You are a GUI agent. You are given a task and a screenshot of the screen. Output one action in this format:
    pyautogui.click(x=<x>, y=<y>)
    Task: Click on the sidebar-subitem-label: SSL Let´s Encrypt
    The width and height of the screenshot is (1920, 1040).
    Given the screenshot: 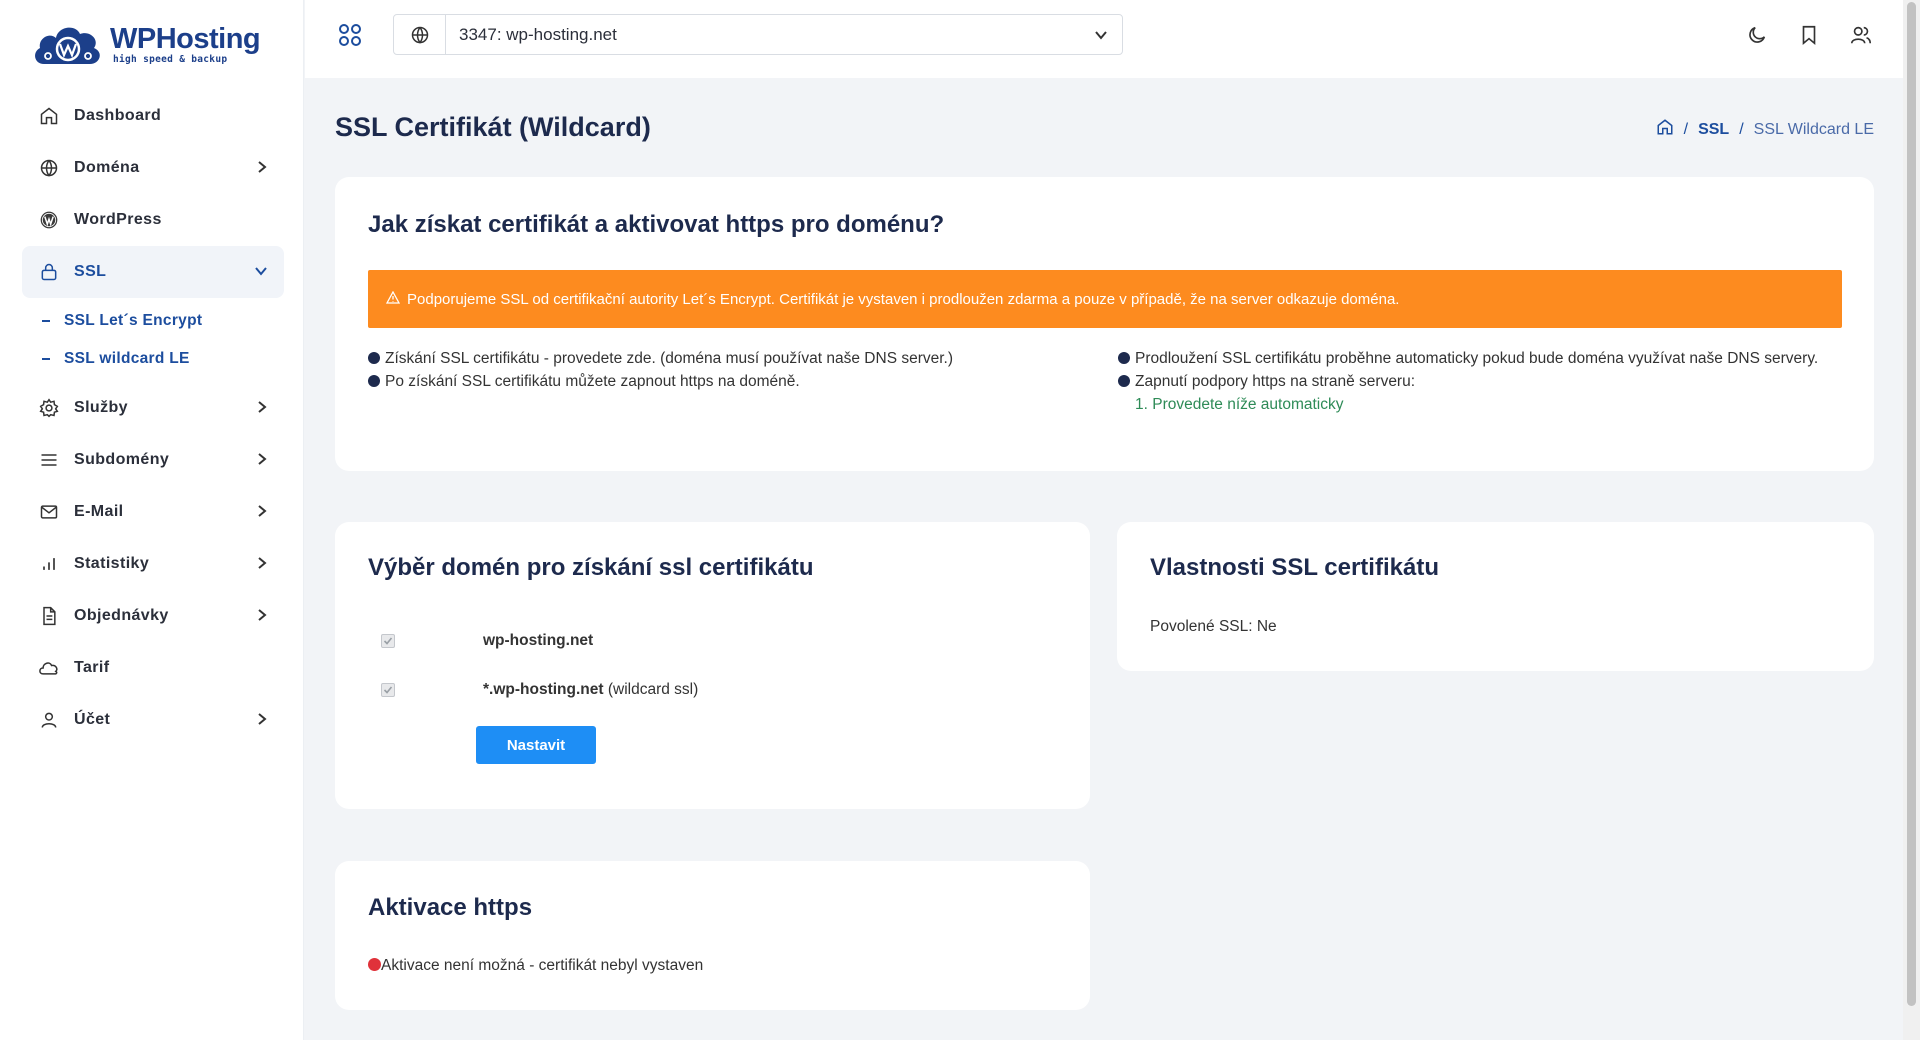 What is the action you would take?
    pyautogui.click(x=133, y=320)
    